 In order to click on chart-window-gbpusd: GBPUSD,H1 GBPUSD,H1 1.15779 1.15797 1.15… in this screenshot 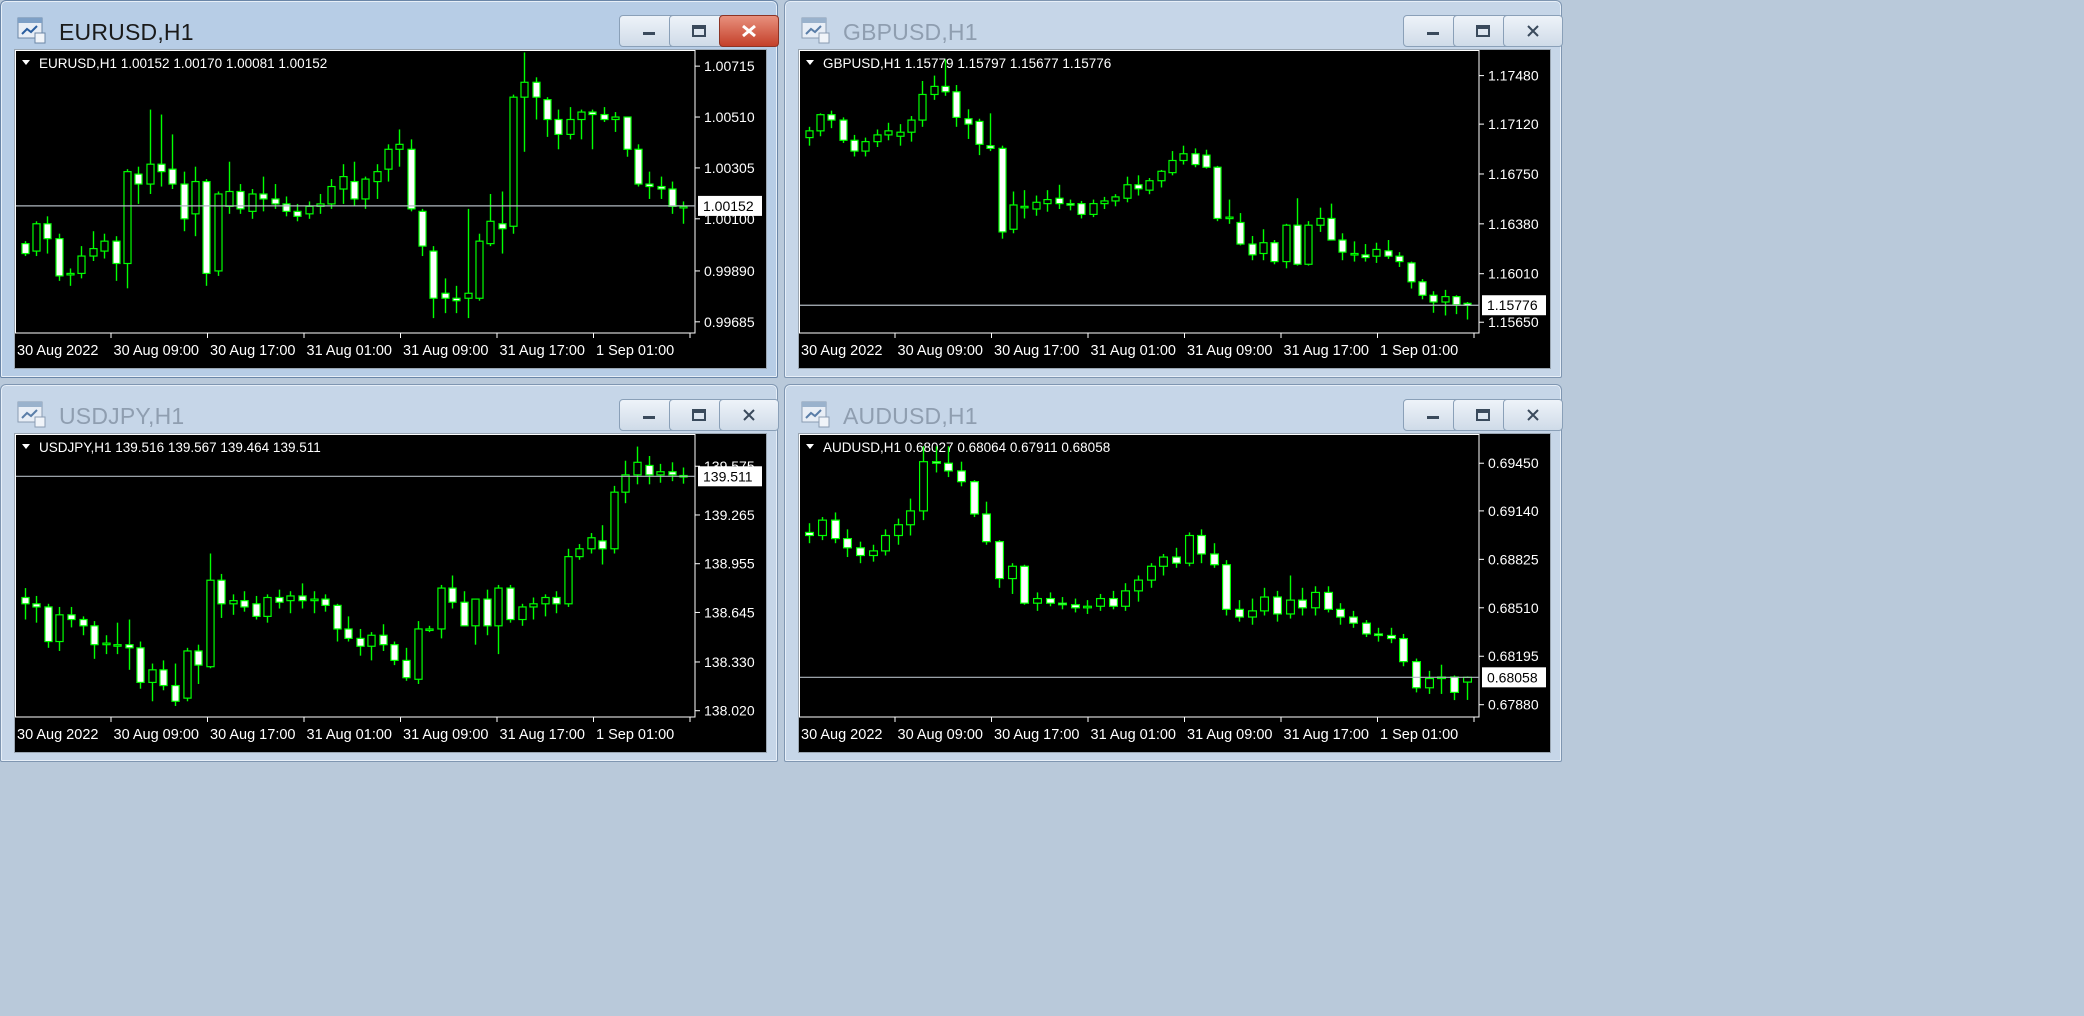, I will do `click(1173, 189)`.